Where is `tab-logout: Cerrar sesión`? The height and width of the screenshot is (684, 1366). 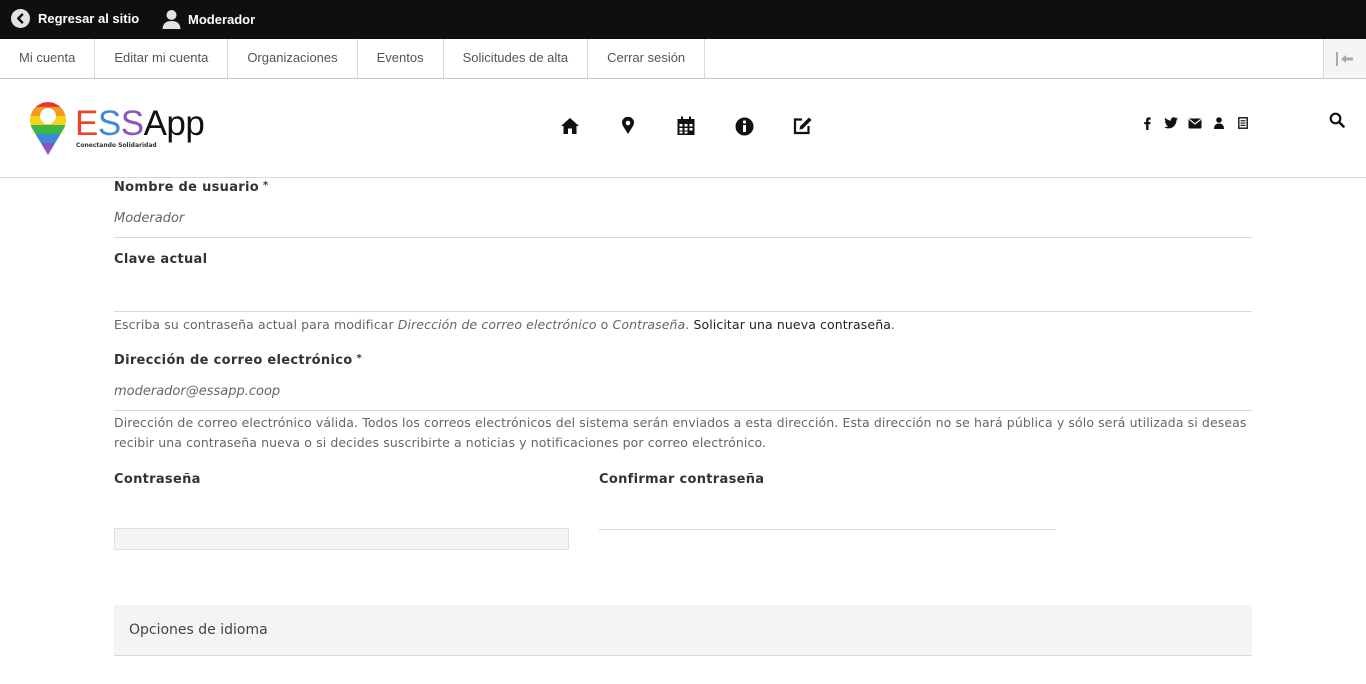 tab-logout: Cerrar sesión is located at coordinates (647, 58).